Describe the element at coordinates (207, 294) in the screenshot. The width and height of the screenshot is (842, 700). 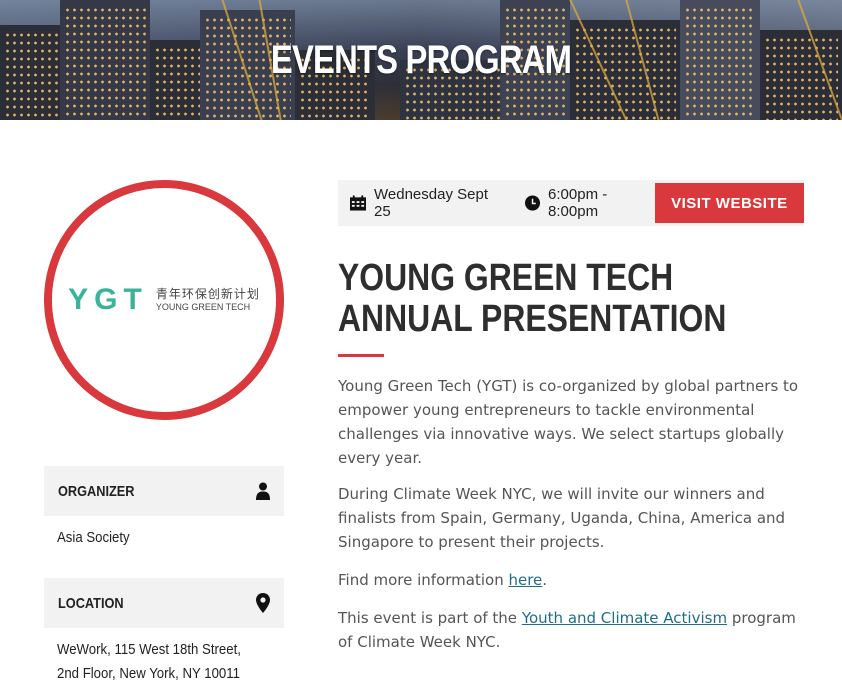
I see `logo-chinese-name: 青年环保创新计划` at that location.